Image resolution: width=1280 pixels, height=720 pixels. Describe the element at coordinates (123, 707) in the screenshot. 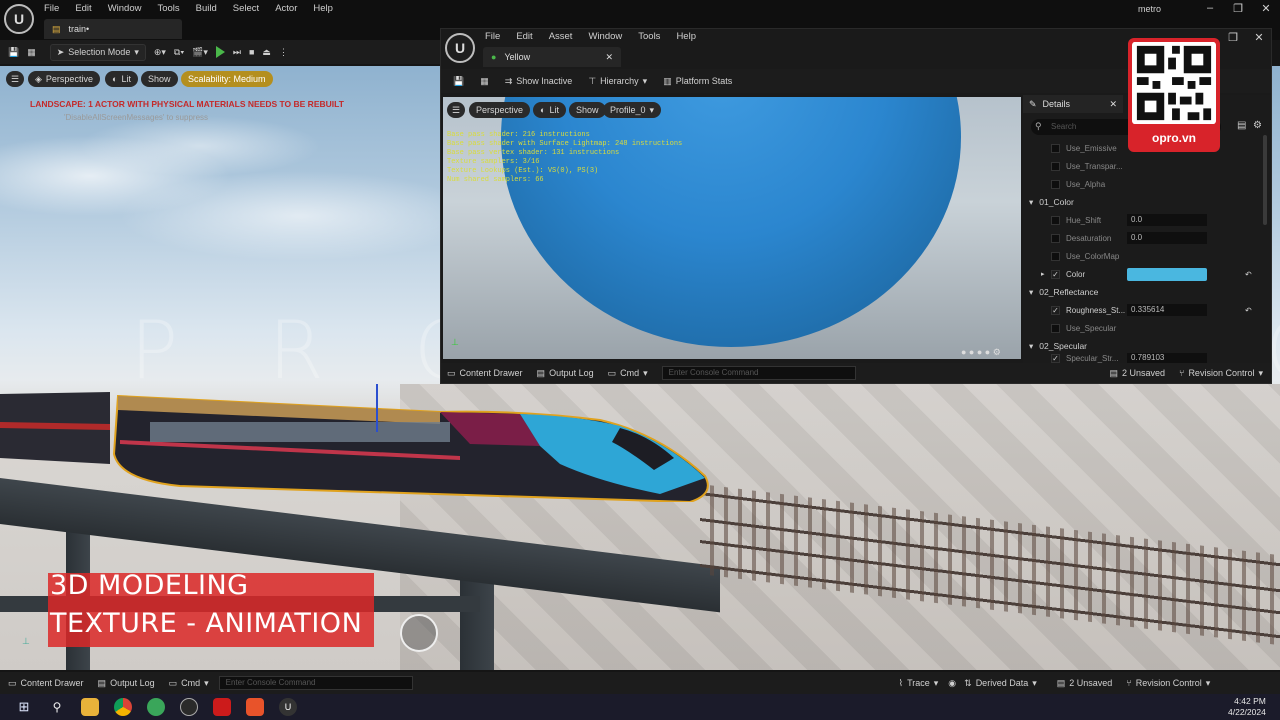

I see `chrome-icon` at that location.